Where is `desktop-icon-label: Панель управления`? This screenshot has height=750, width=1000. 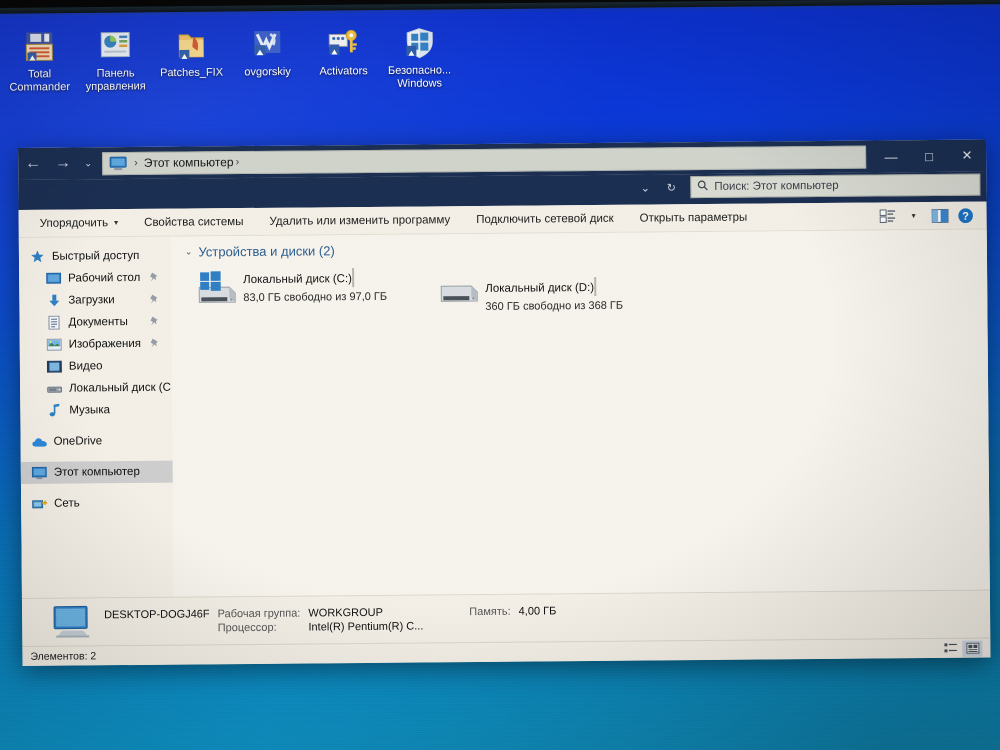
desktop-icon-label: Панель управления is located at coordinates (115, 80).